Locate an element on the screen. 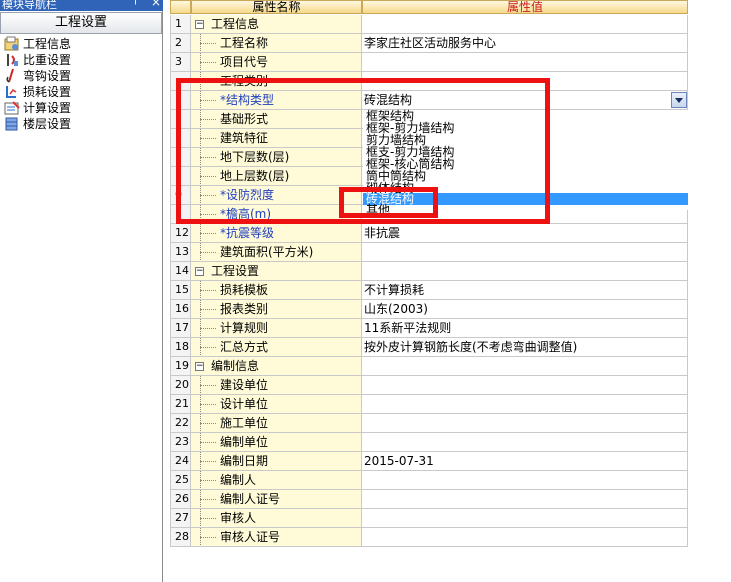 The image size is (731, 582). category-cell: − 工程信息 is located at coordinates (276, 24).